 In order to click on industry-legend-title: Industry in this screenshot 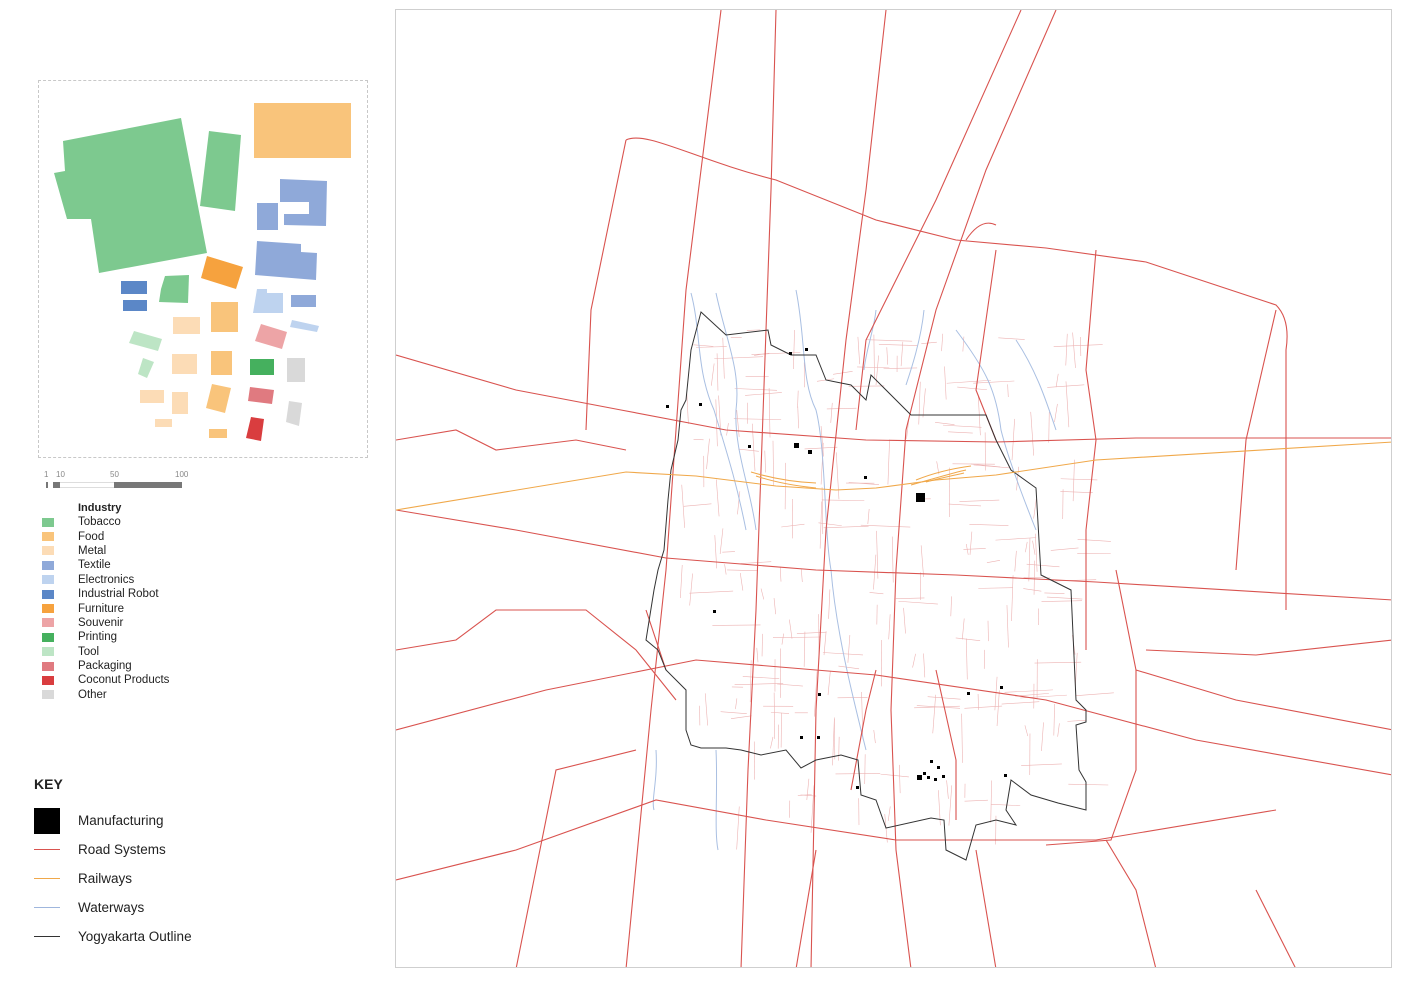, I will do `click(100, 508)`.